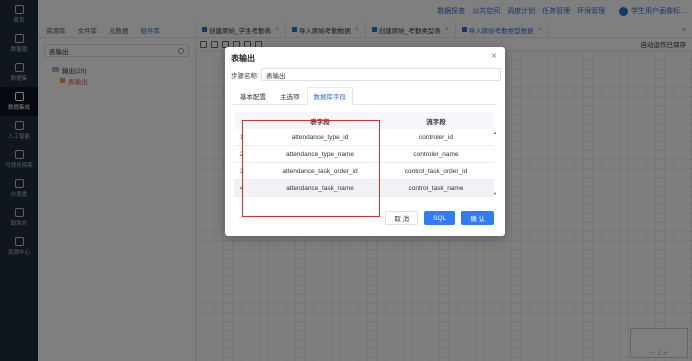  I want to click on dialog-tabs: 基本配置 主选项 数据库字段, so click(365, 96).